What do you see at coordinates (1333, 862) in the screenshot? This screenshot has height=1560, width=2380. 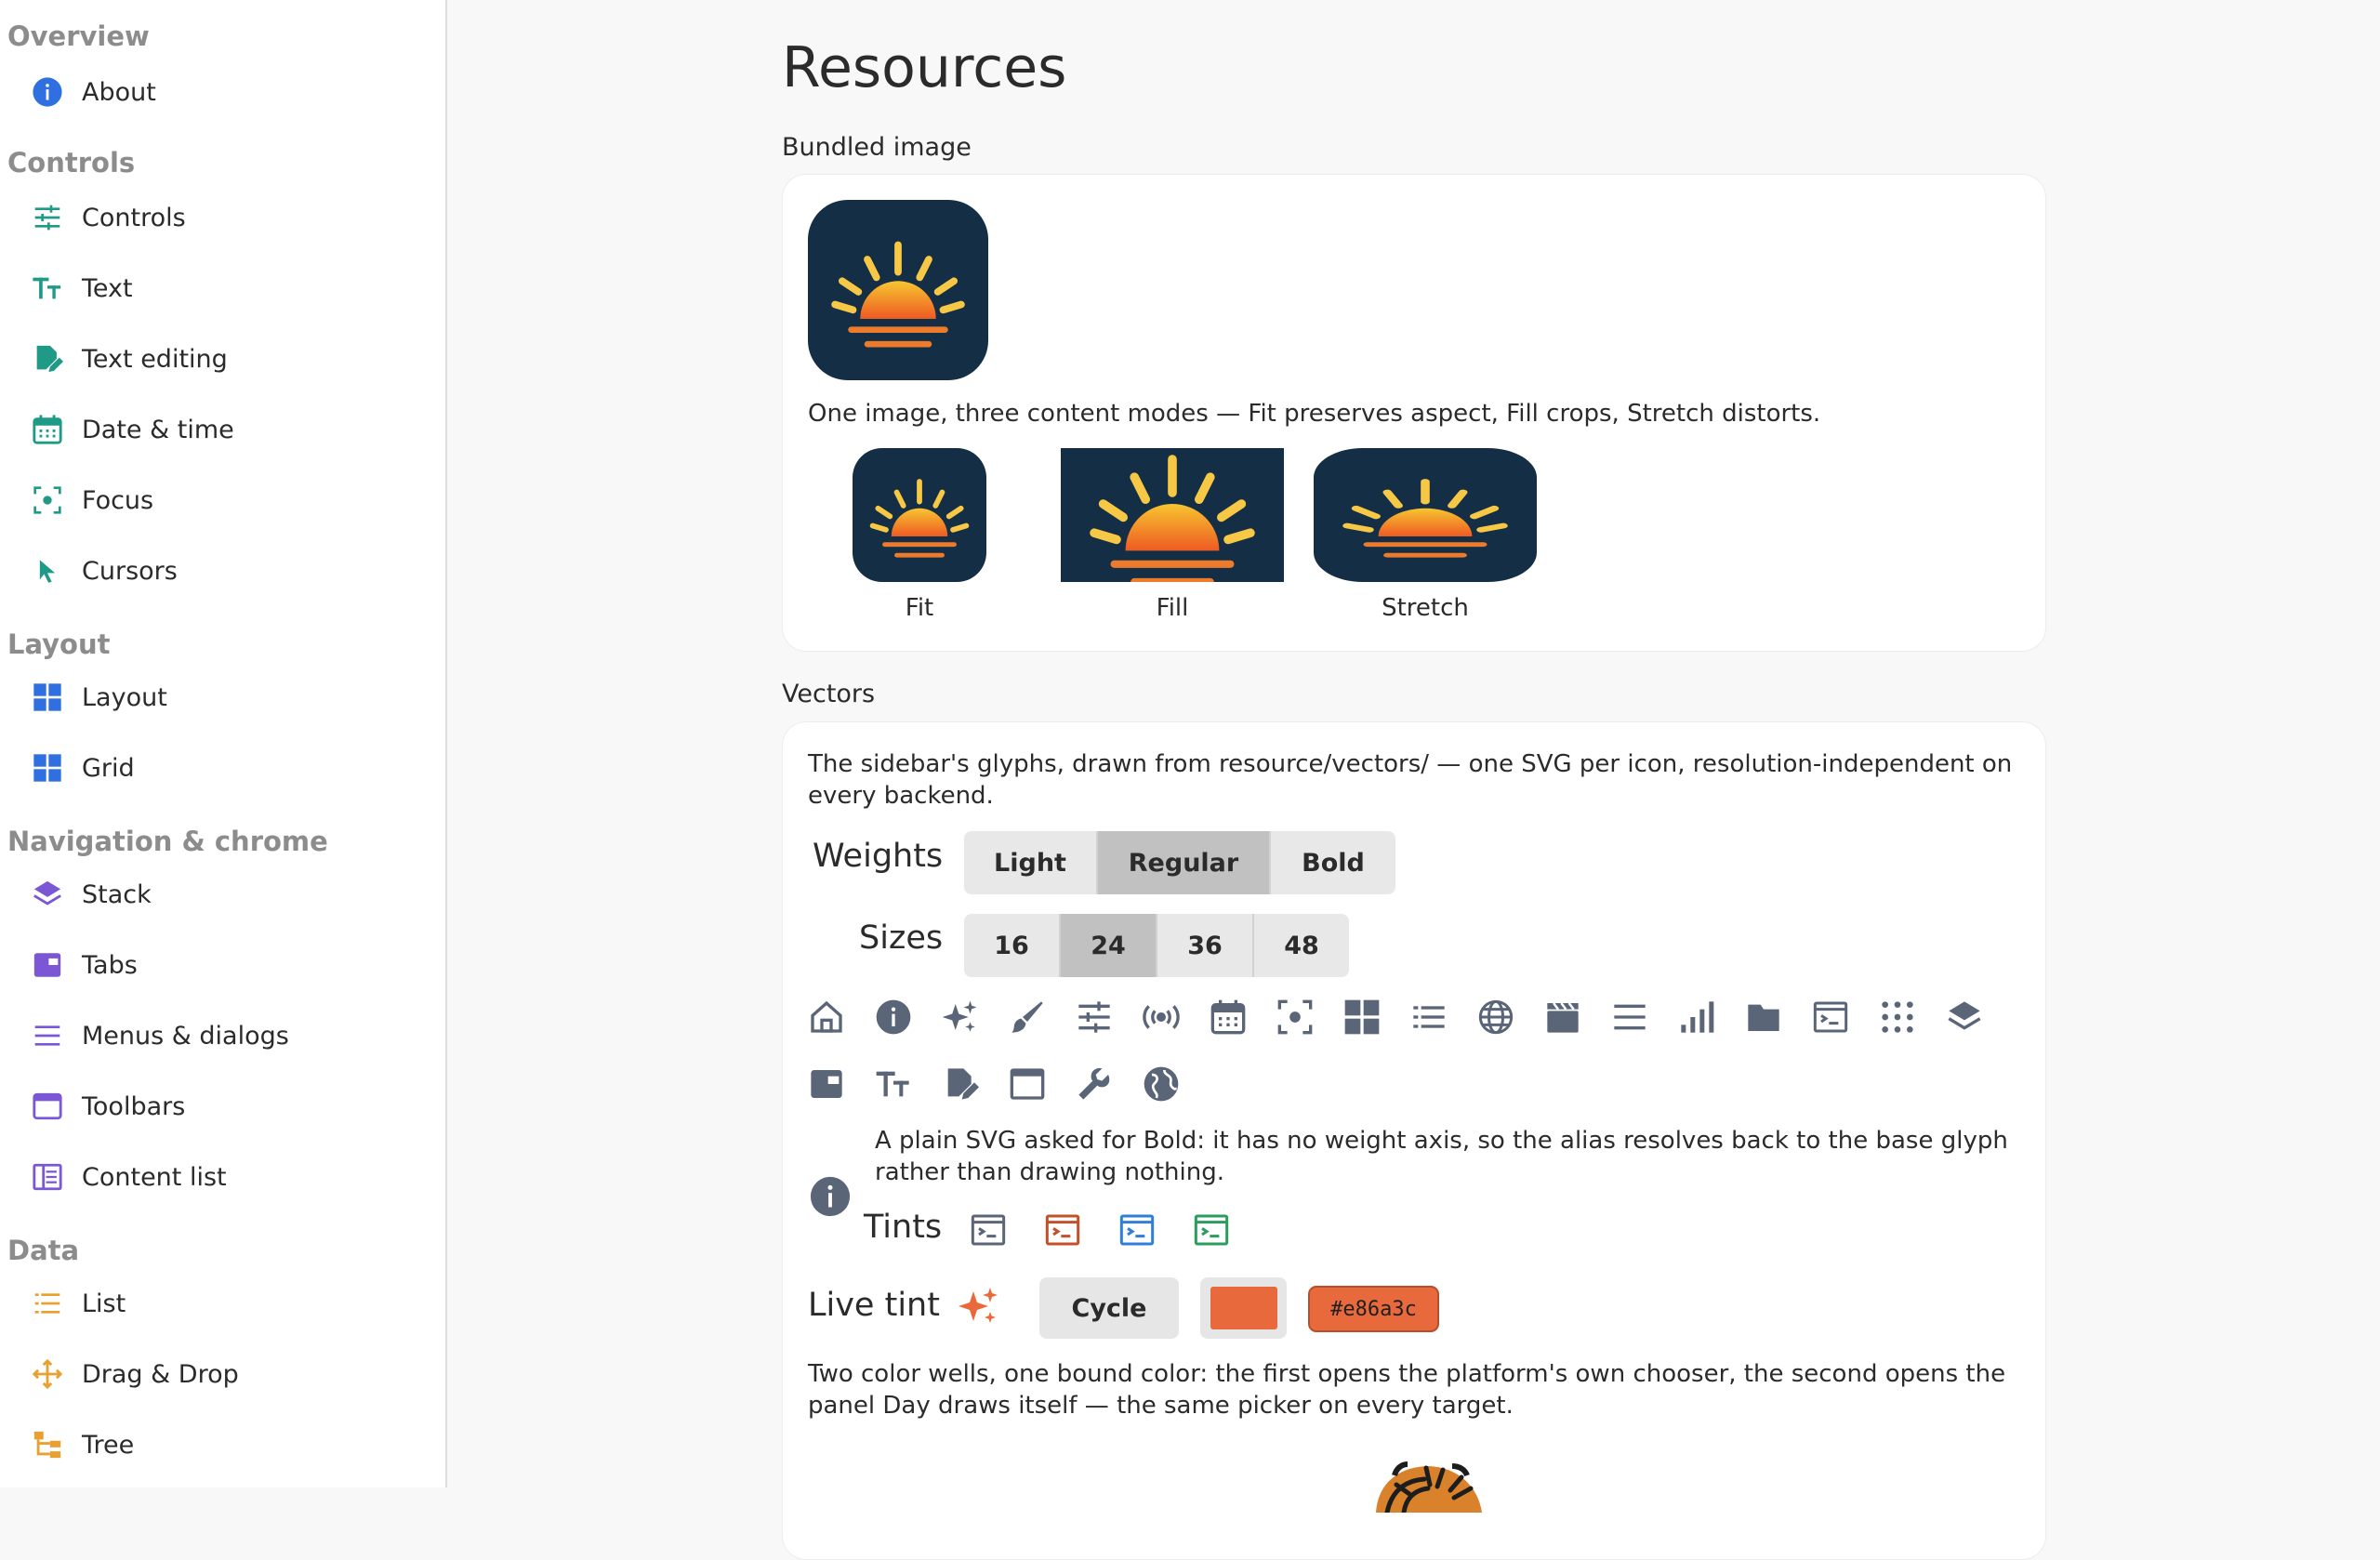 I see `weight-bold-button: Bold` at bounding box center [1333, 862].